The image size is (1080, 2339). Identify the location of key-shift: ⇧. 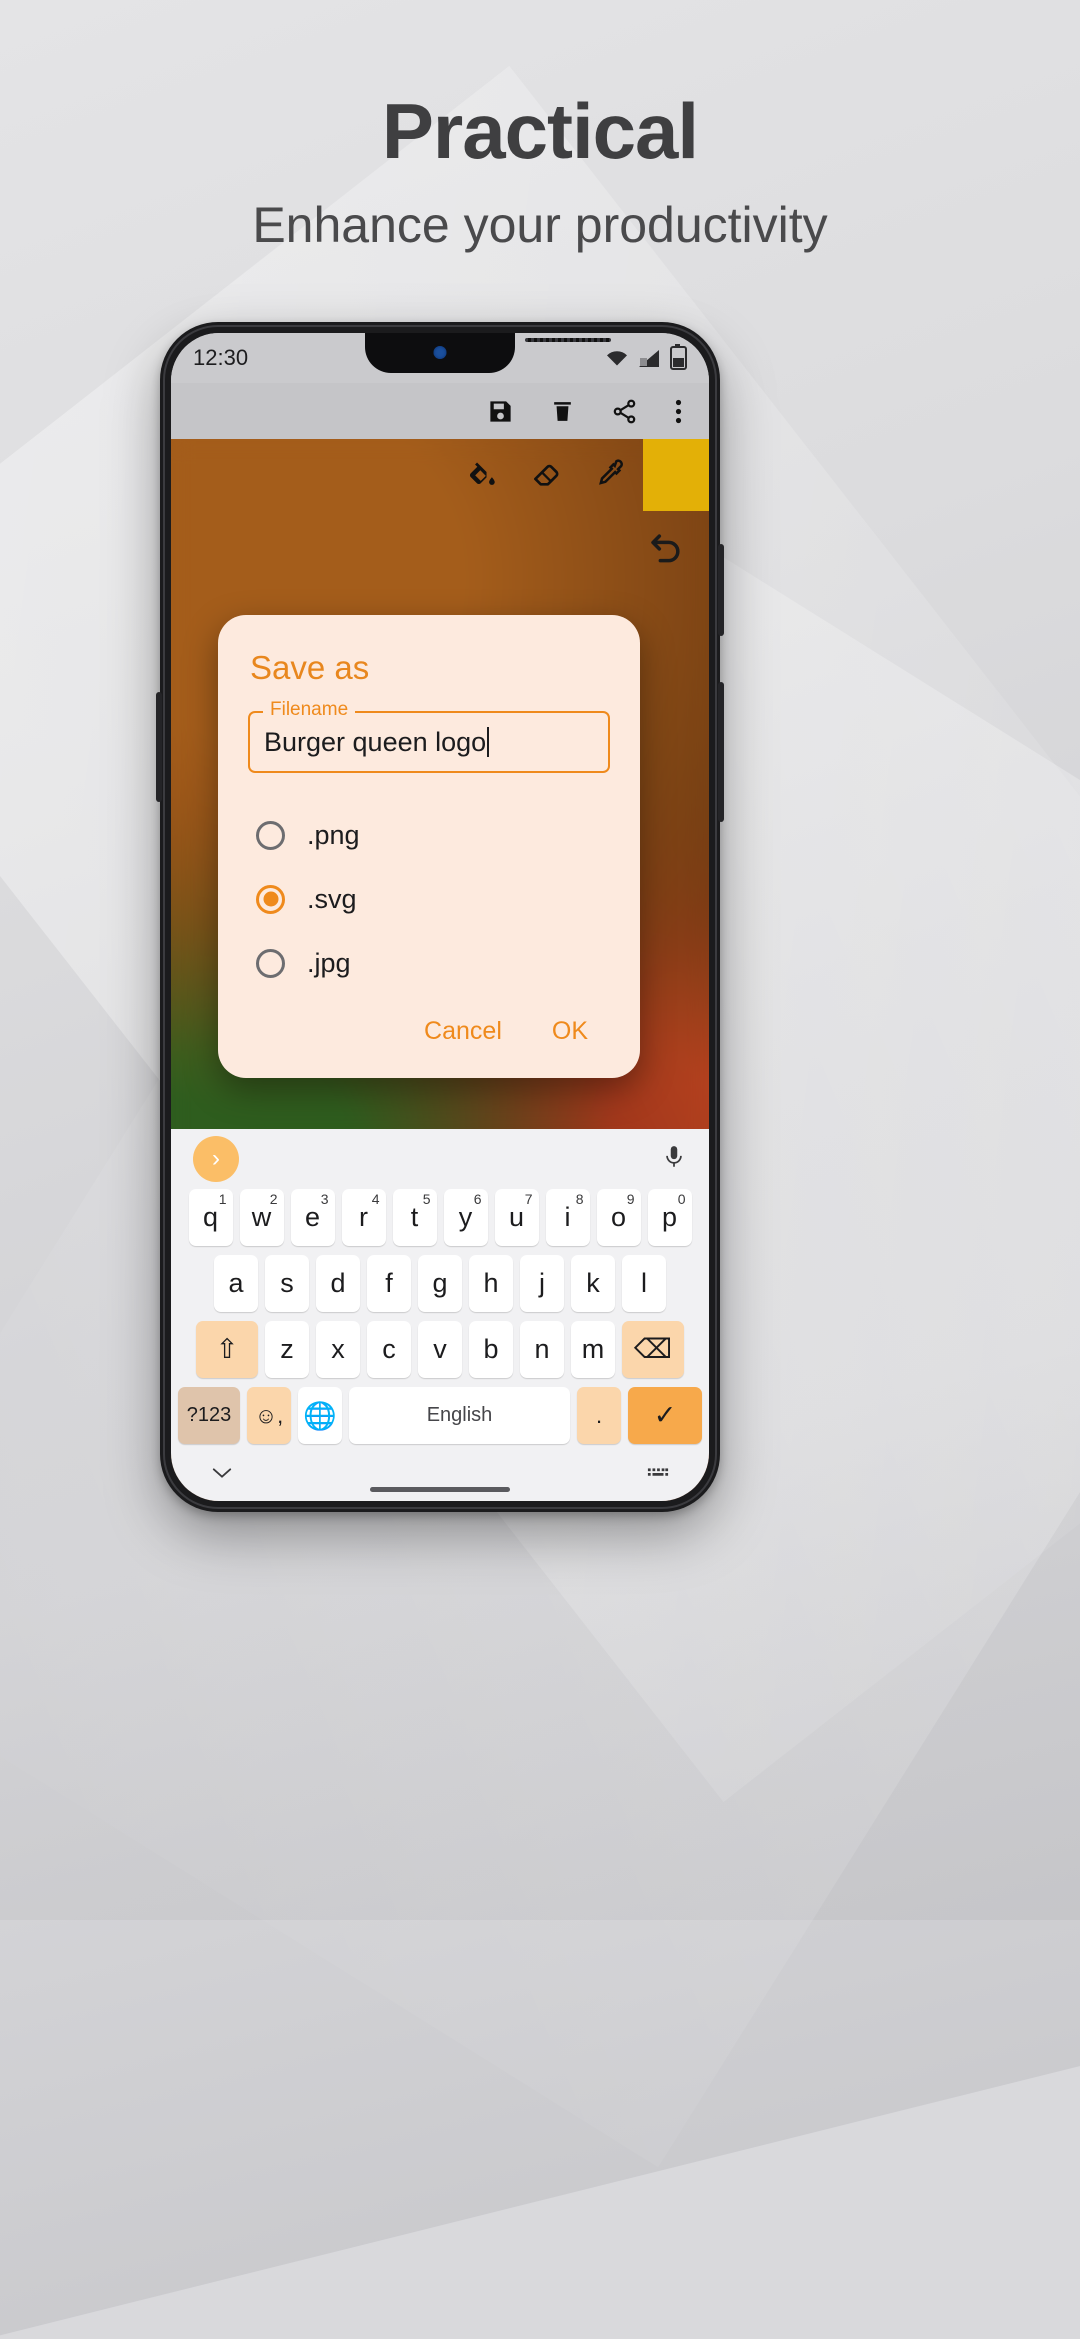
(227, 1349).